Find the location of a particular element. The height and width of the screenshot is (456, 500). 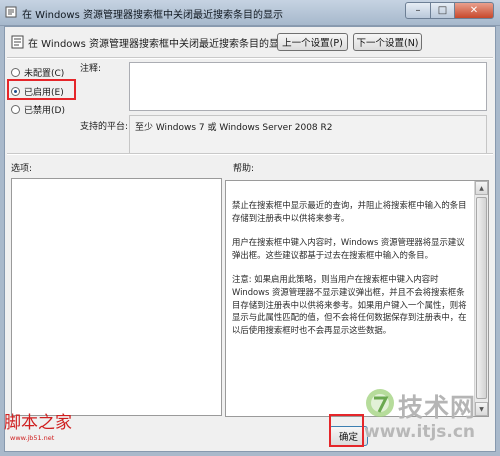

options-label: 选项: is located at coordinates (22, 169).